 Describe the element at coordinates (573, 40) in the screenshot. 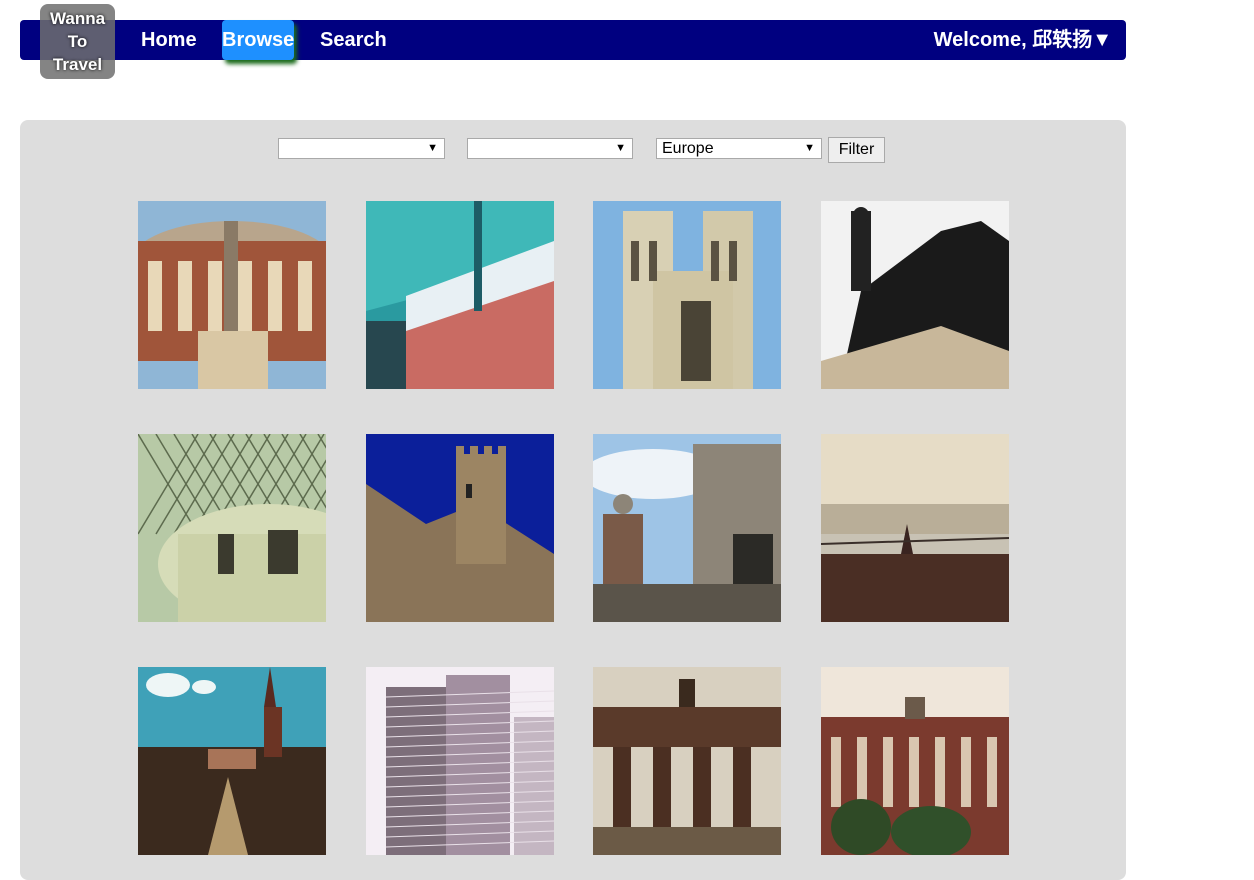

I see `top-navbar: Home Browse Search Welcome, 邱轶扬▼` at that location.